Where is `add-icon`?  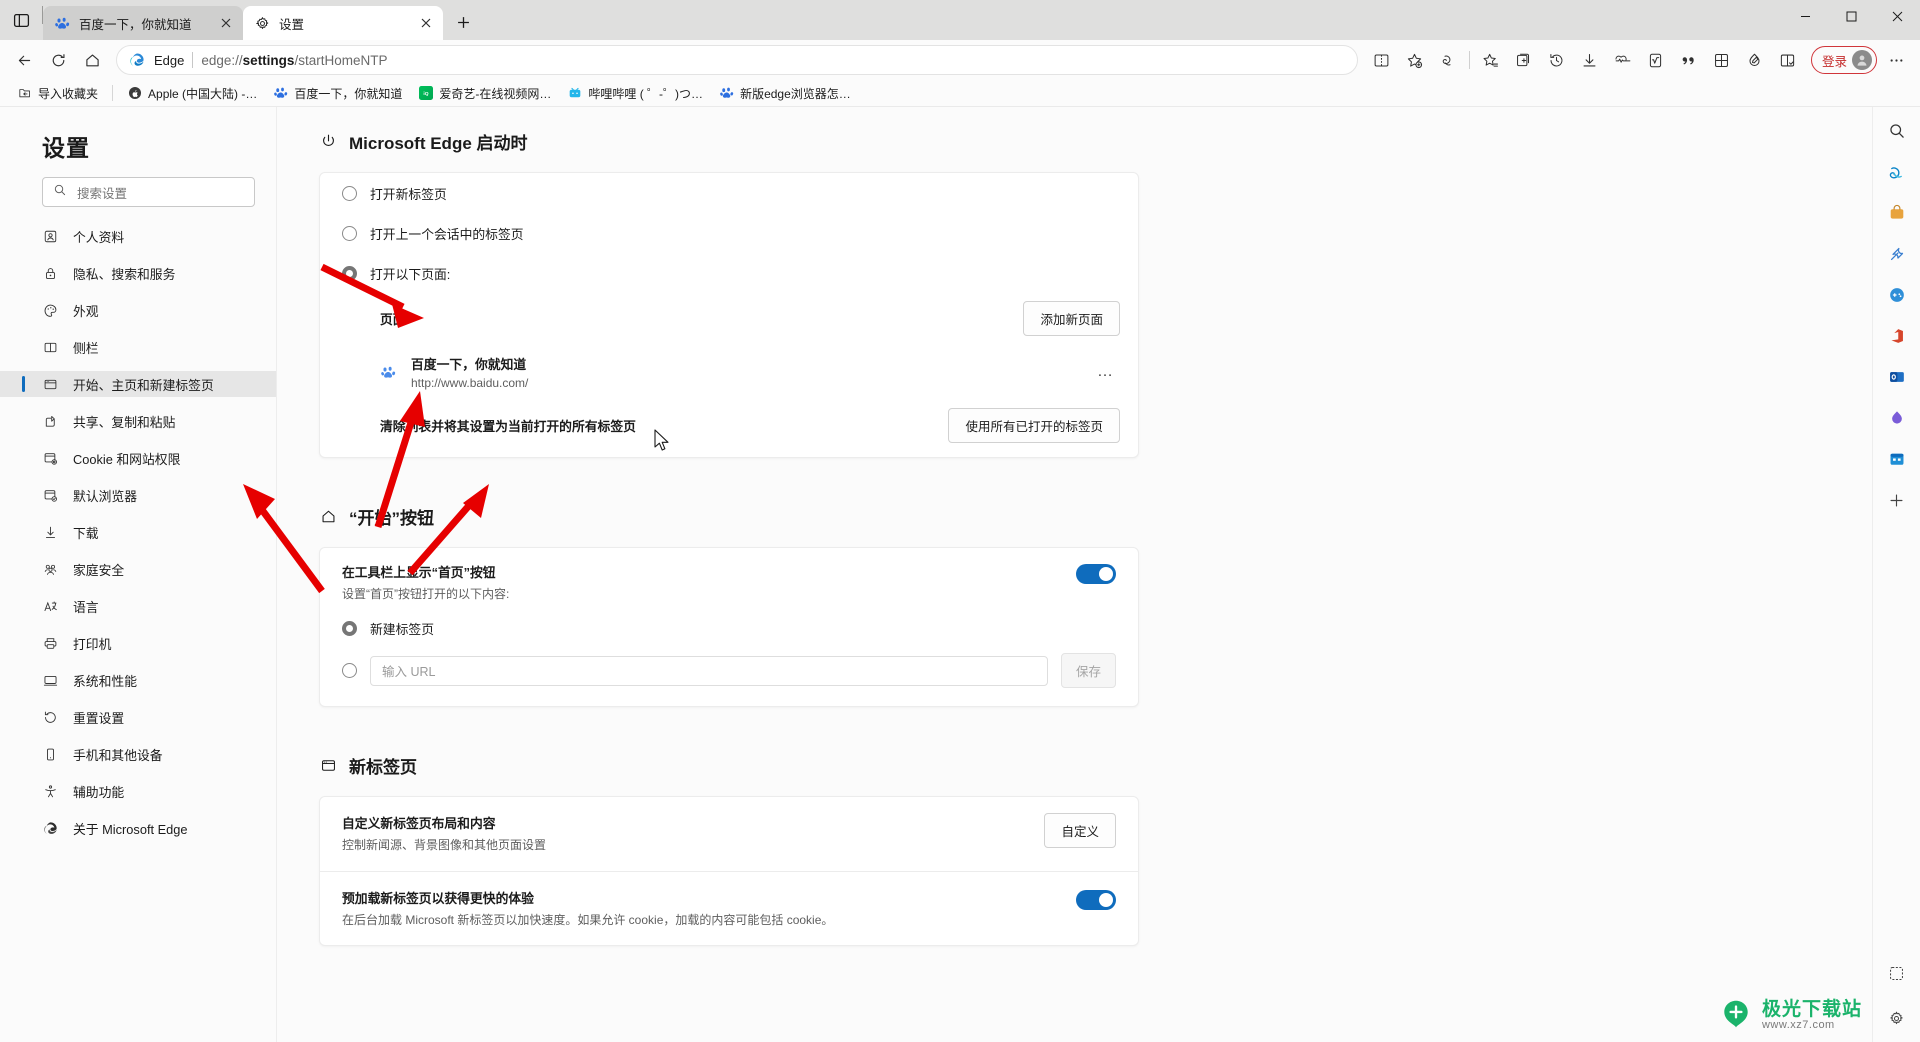 add-icon is located at coordinates (1897, 500).